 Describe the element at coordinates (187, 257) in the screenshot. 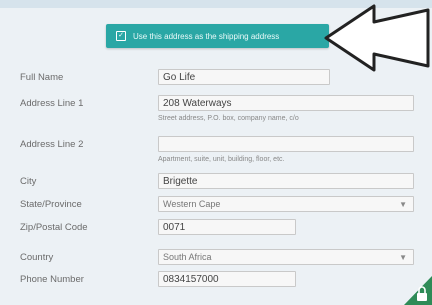

I see `country-select-value: South Africa` at that location.